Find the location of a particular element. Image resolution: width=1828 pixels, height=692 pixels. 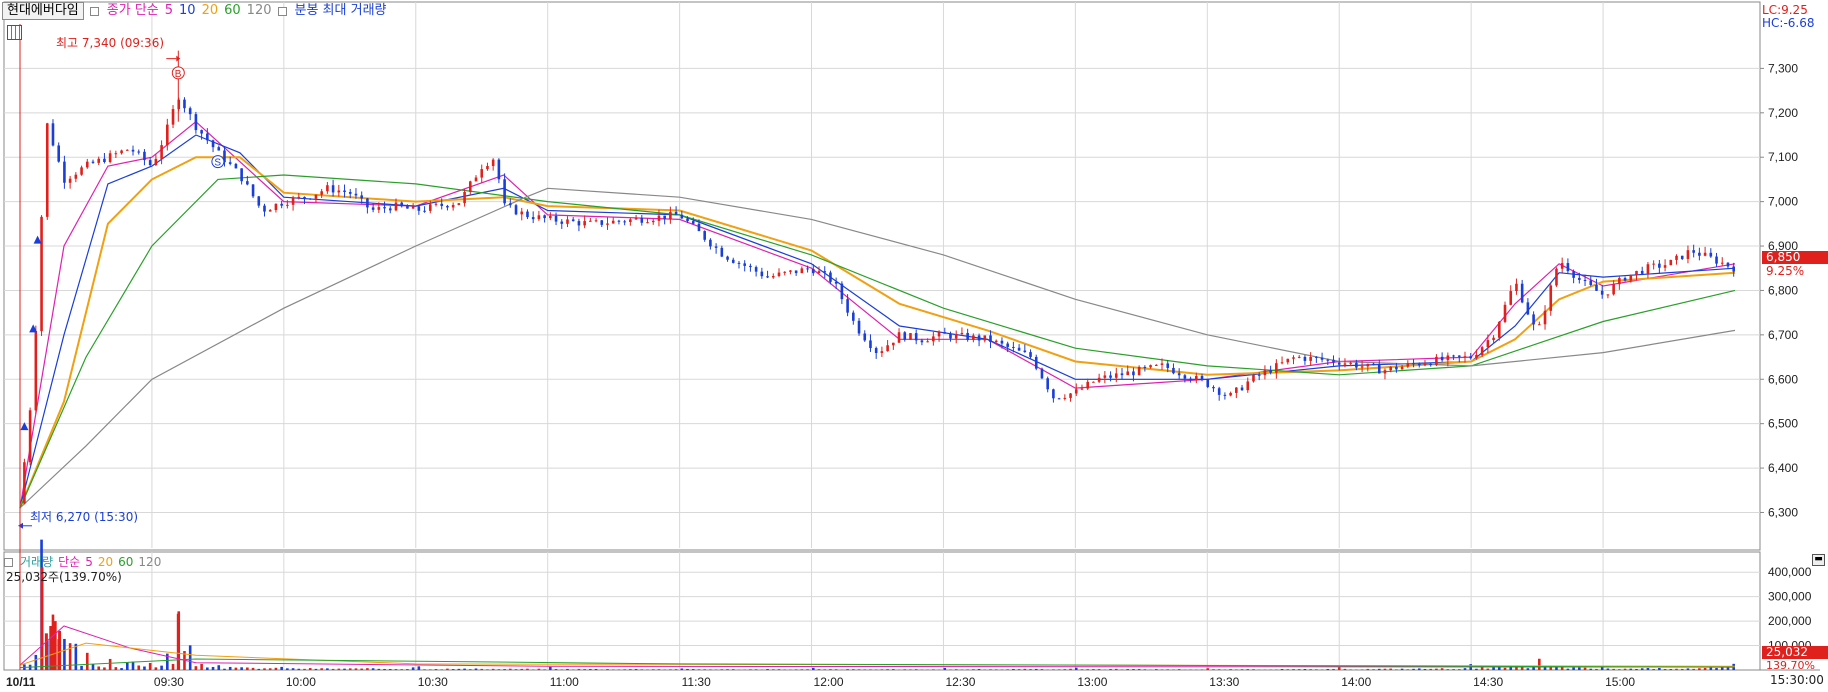

x-tick-label: 14:30 is located at coordinates (1488, 682).